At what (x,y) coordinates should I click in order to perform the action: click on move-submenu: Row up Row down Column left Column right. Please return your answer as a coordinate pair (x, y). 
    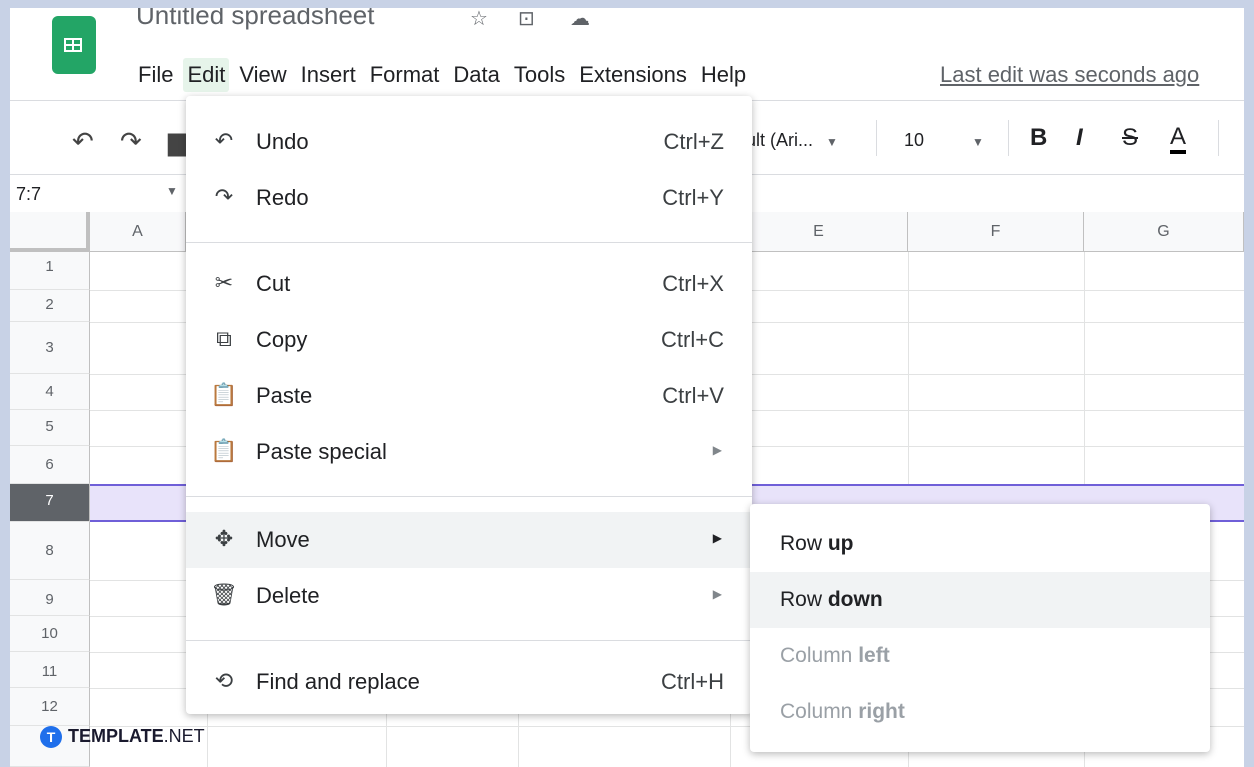
    Looking at the image, I should click on (980, 628).